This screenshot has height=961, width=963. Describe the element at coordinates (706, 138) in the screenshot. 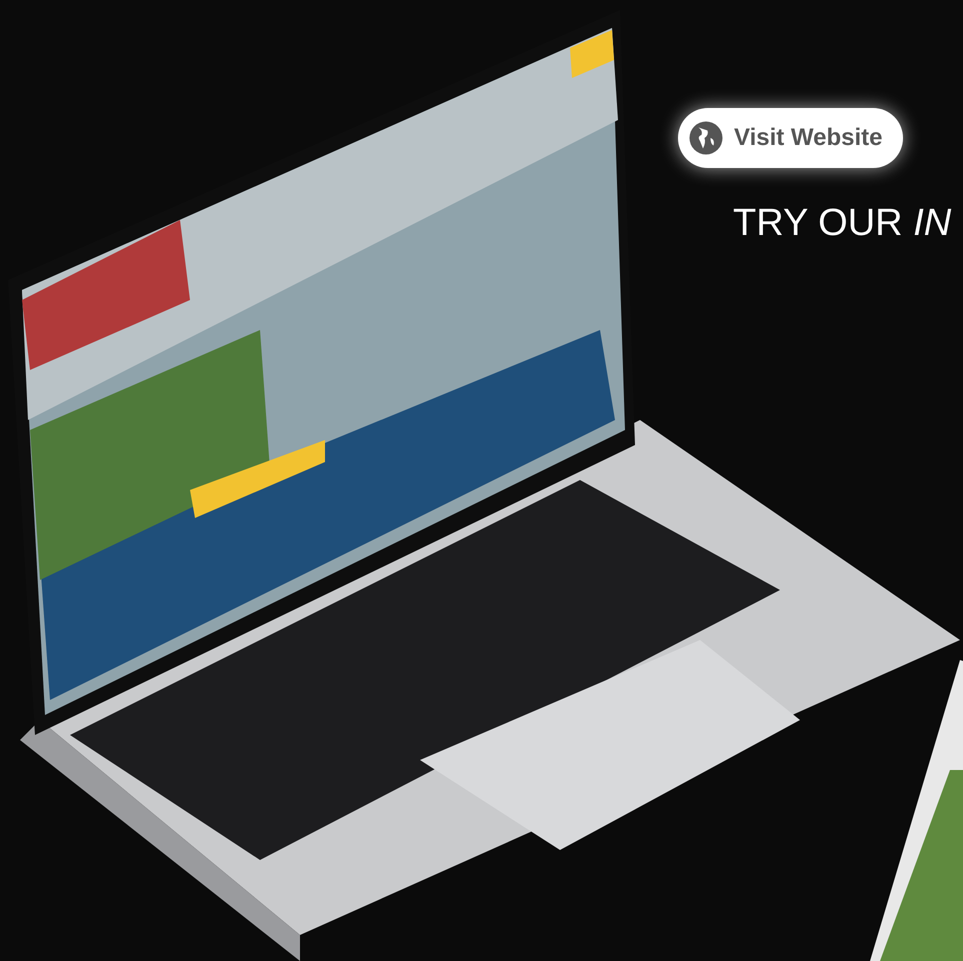

I see `globe-icon` at that location.